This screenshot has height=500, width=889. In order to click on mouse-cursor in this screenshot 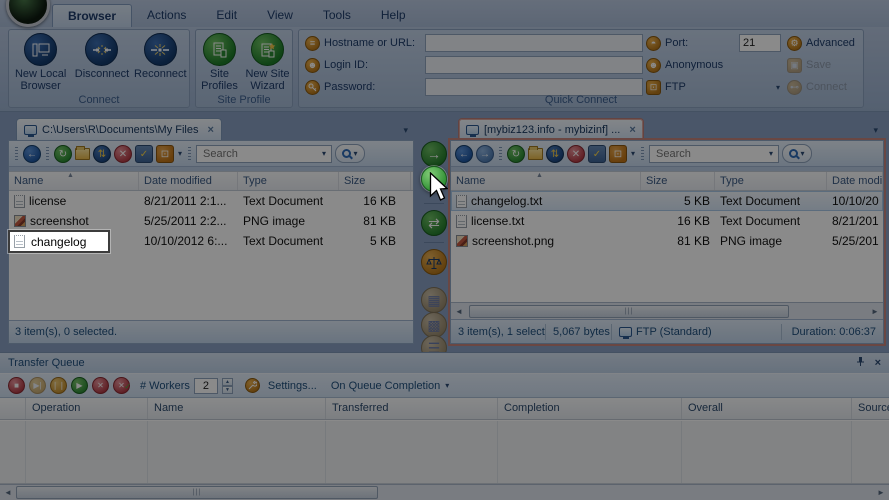, I will do `click(438, 186)`.